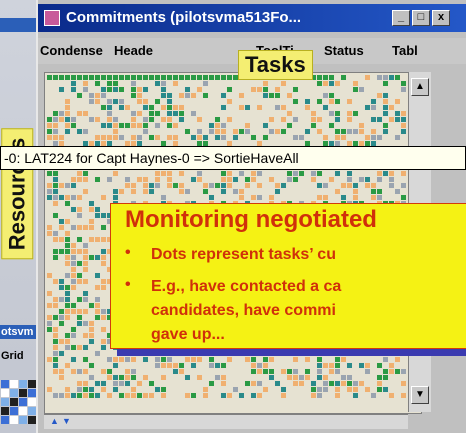 The width and height of the screenshot is (466, 433). Describe the element at coordinates (420, 395) in the screenshot. I see `scroll-down-icon: ▼` at that location.